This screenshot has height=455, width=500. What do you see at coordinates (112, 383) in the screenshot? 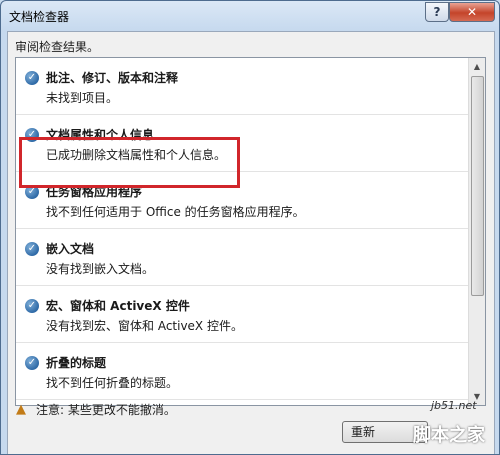
I see `result-description: 找不到任何折叠的标题。` at bounding box center [112, 383].